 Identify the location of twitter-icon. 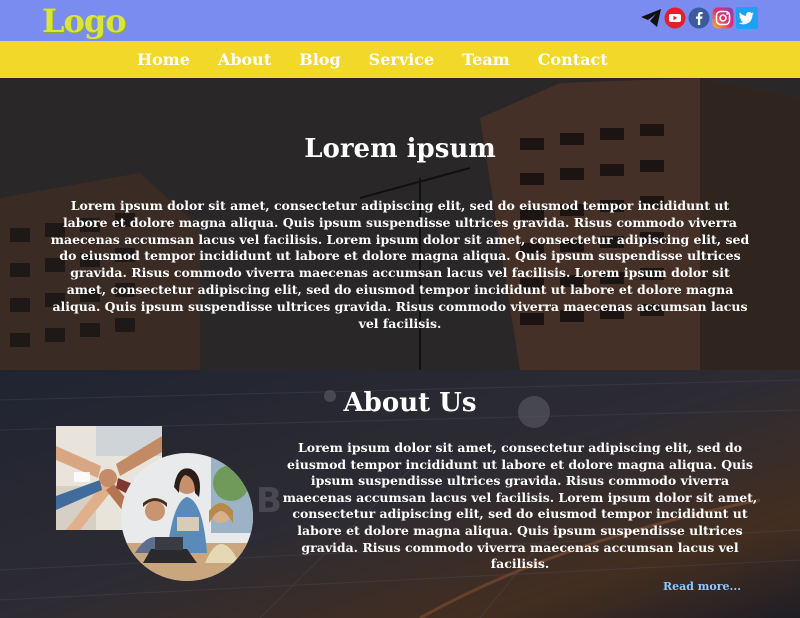
(747, 18).